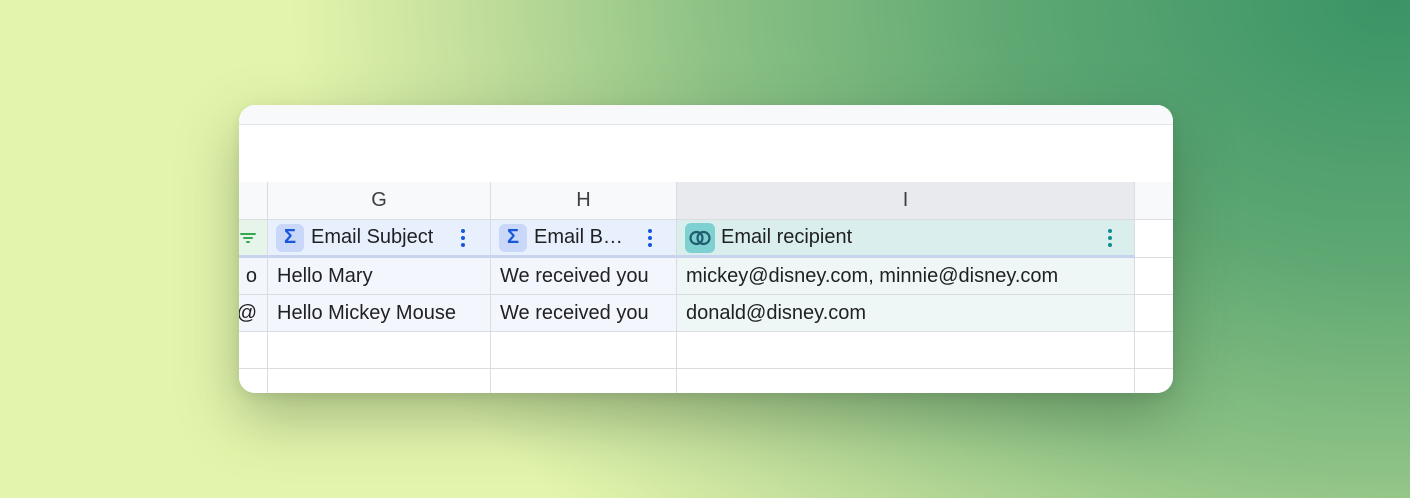 Image resolution: width=1410 pixels, height=498 pixels. Describe the element at coordinates (906, 201) in the screenshot. I see `column-letter-i: I` at that location.